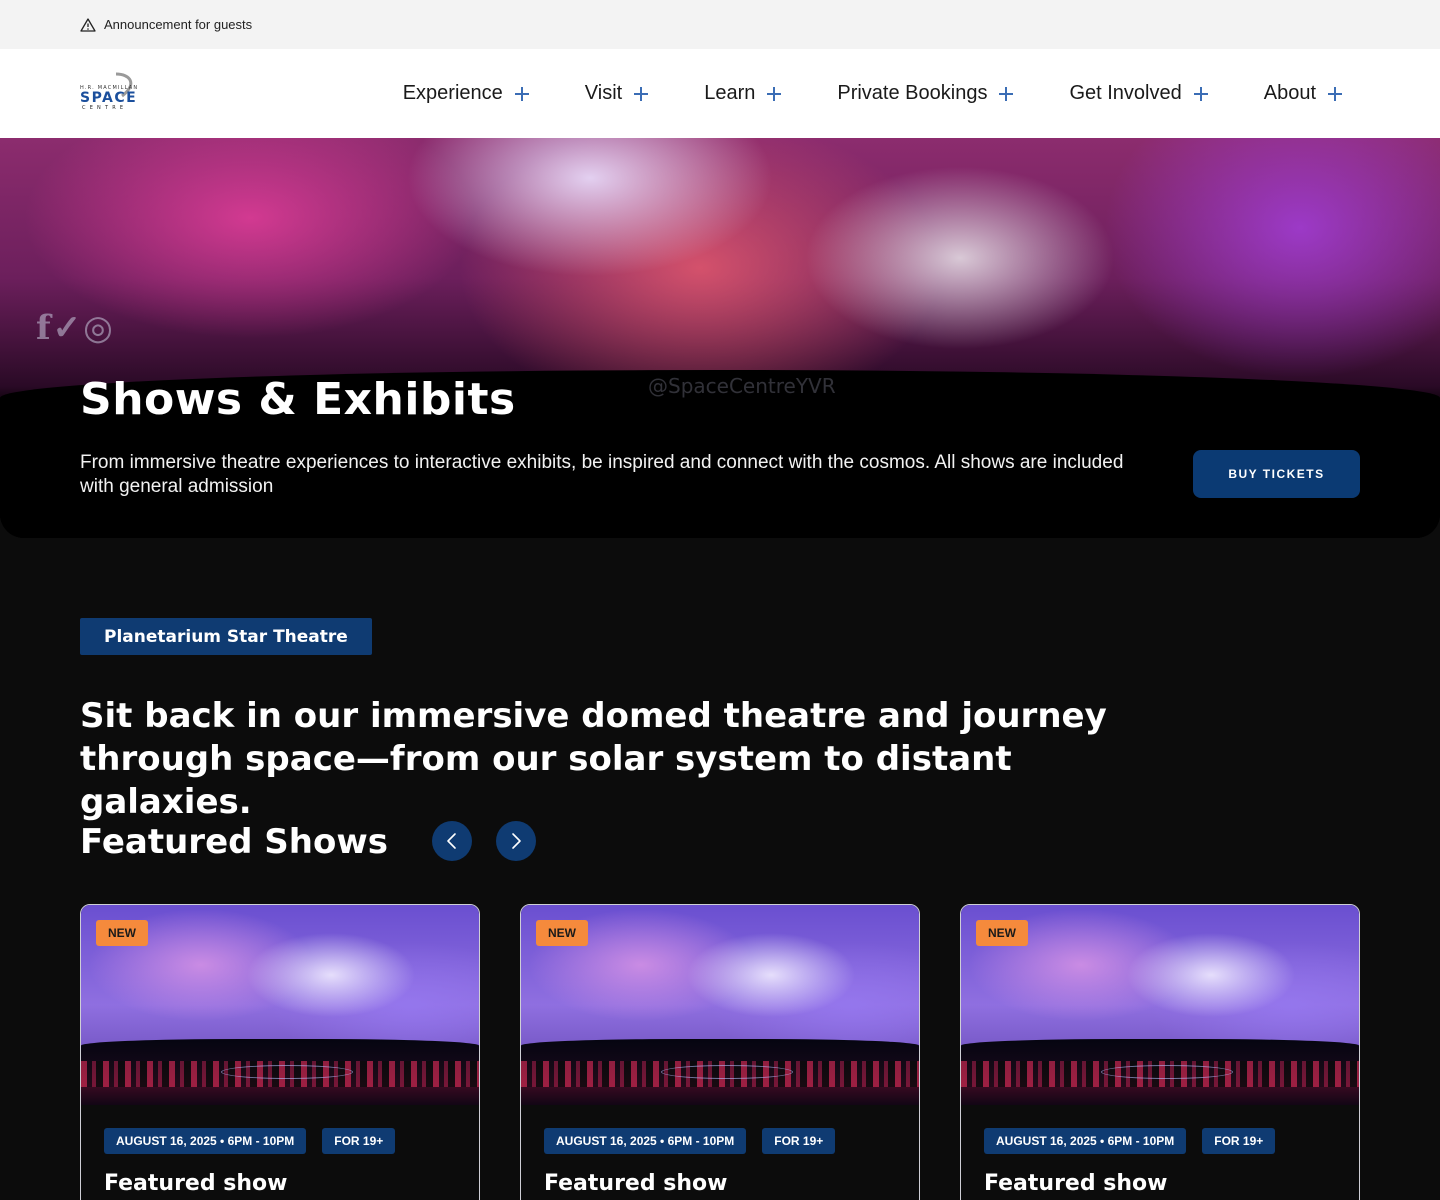 Image resolution: width=1440 pixels, height=1200 pixels. Describe the element at coordinates (1125, 93) in the screenshot. I see `nav-item-label: Get Involved` at that location.